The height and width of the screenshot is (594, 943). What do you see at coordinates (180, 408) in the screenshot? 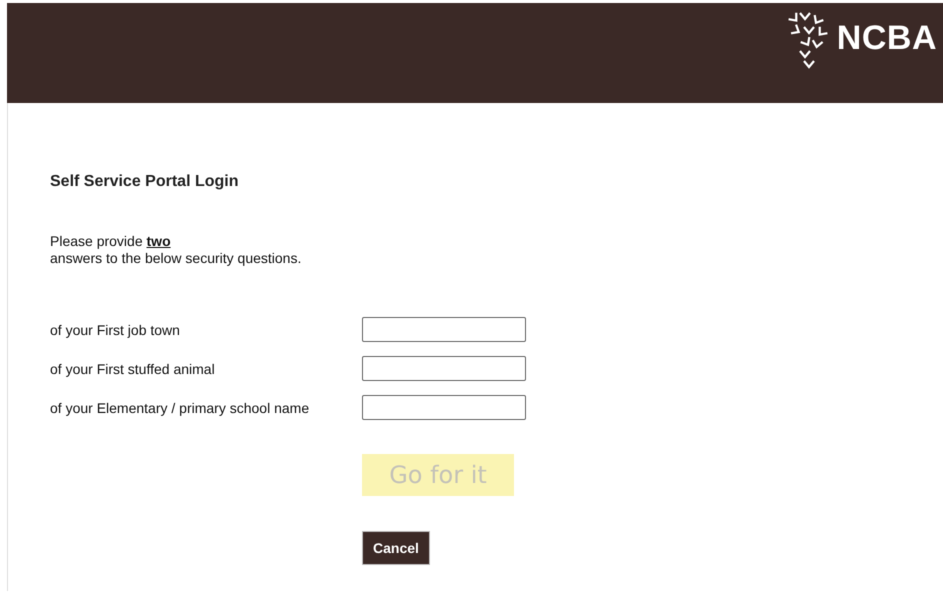
I see `question-label: of your Elementary / primary school name` at bounding box center [180, 408].